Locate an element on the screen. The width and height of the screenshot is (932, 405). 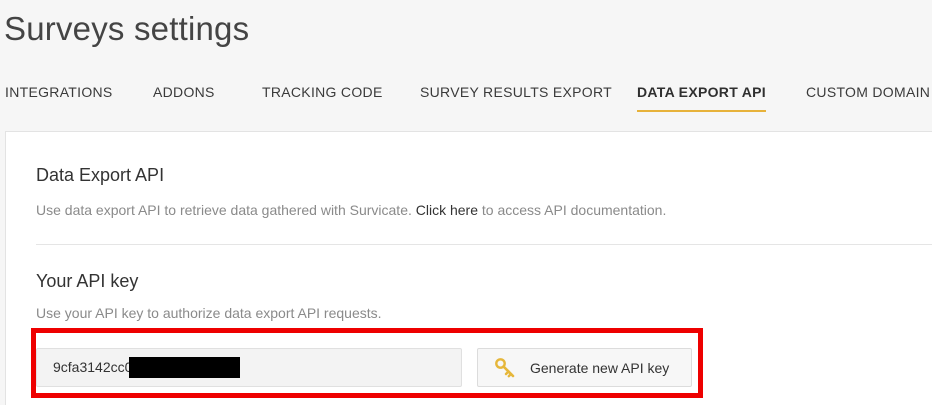
data-export-desc-suffix: to access API documentation. is located at coordinates (572, 210).